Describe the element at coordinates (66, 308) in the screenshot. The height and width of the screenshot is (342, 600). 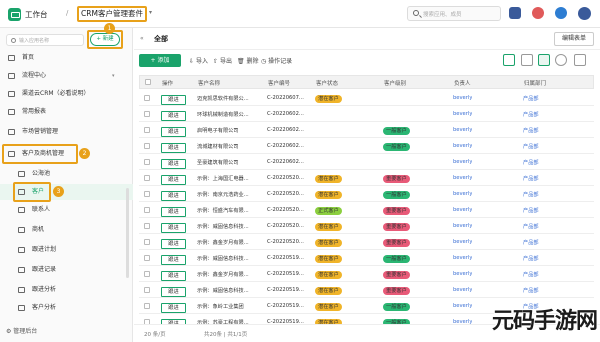
I see `sidebar-item-customer-analysis: 客户分析` at that location.